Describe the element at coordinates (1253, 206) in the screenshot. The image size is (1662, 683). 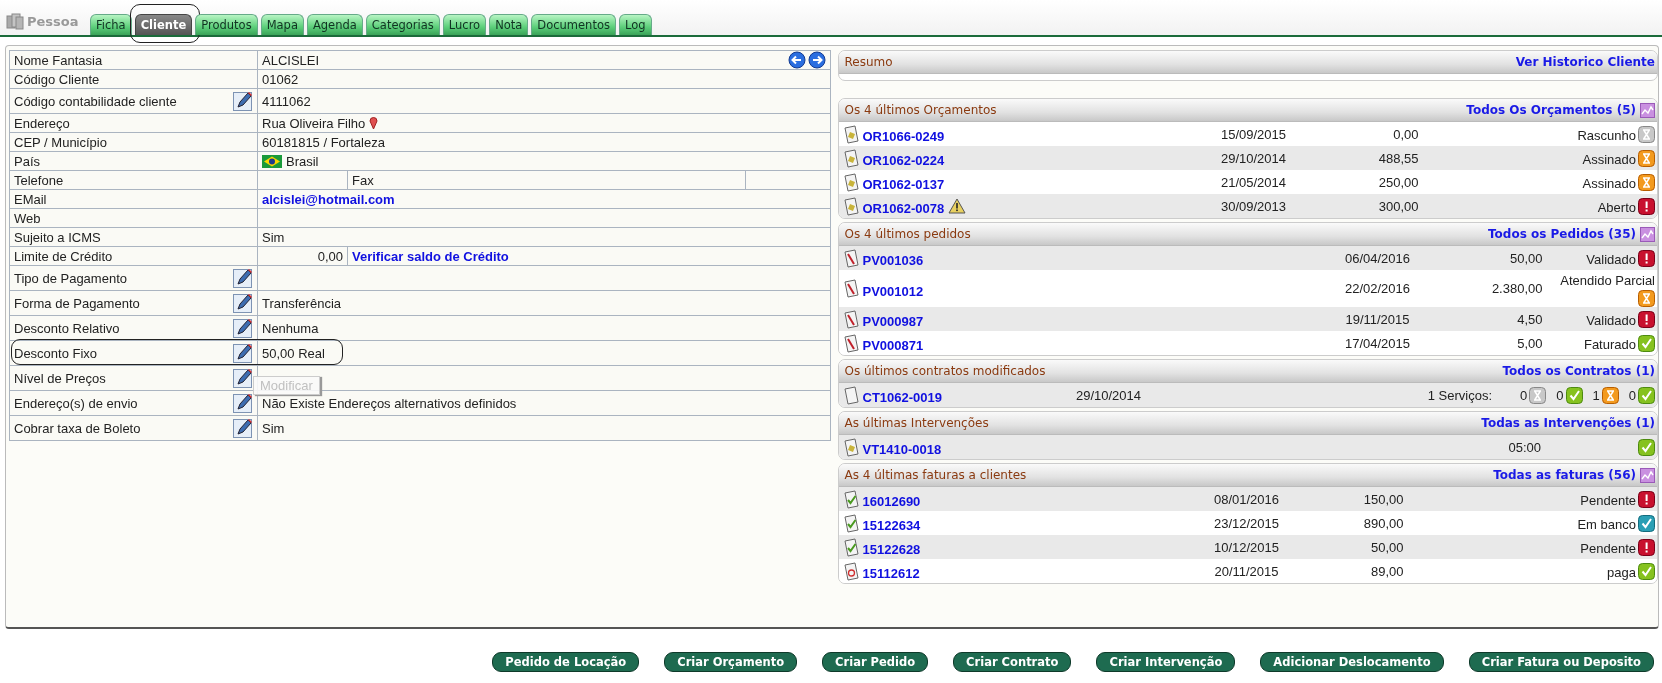
I see `date: 30/09/2013` at that location.